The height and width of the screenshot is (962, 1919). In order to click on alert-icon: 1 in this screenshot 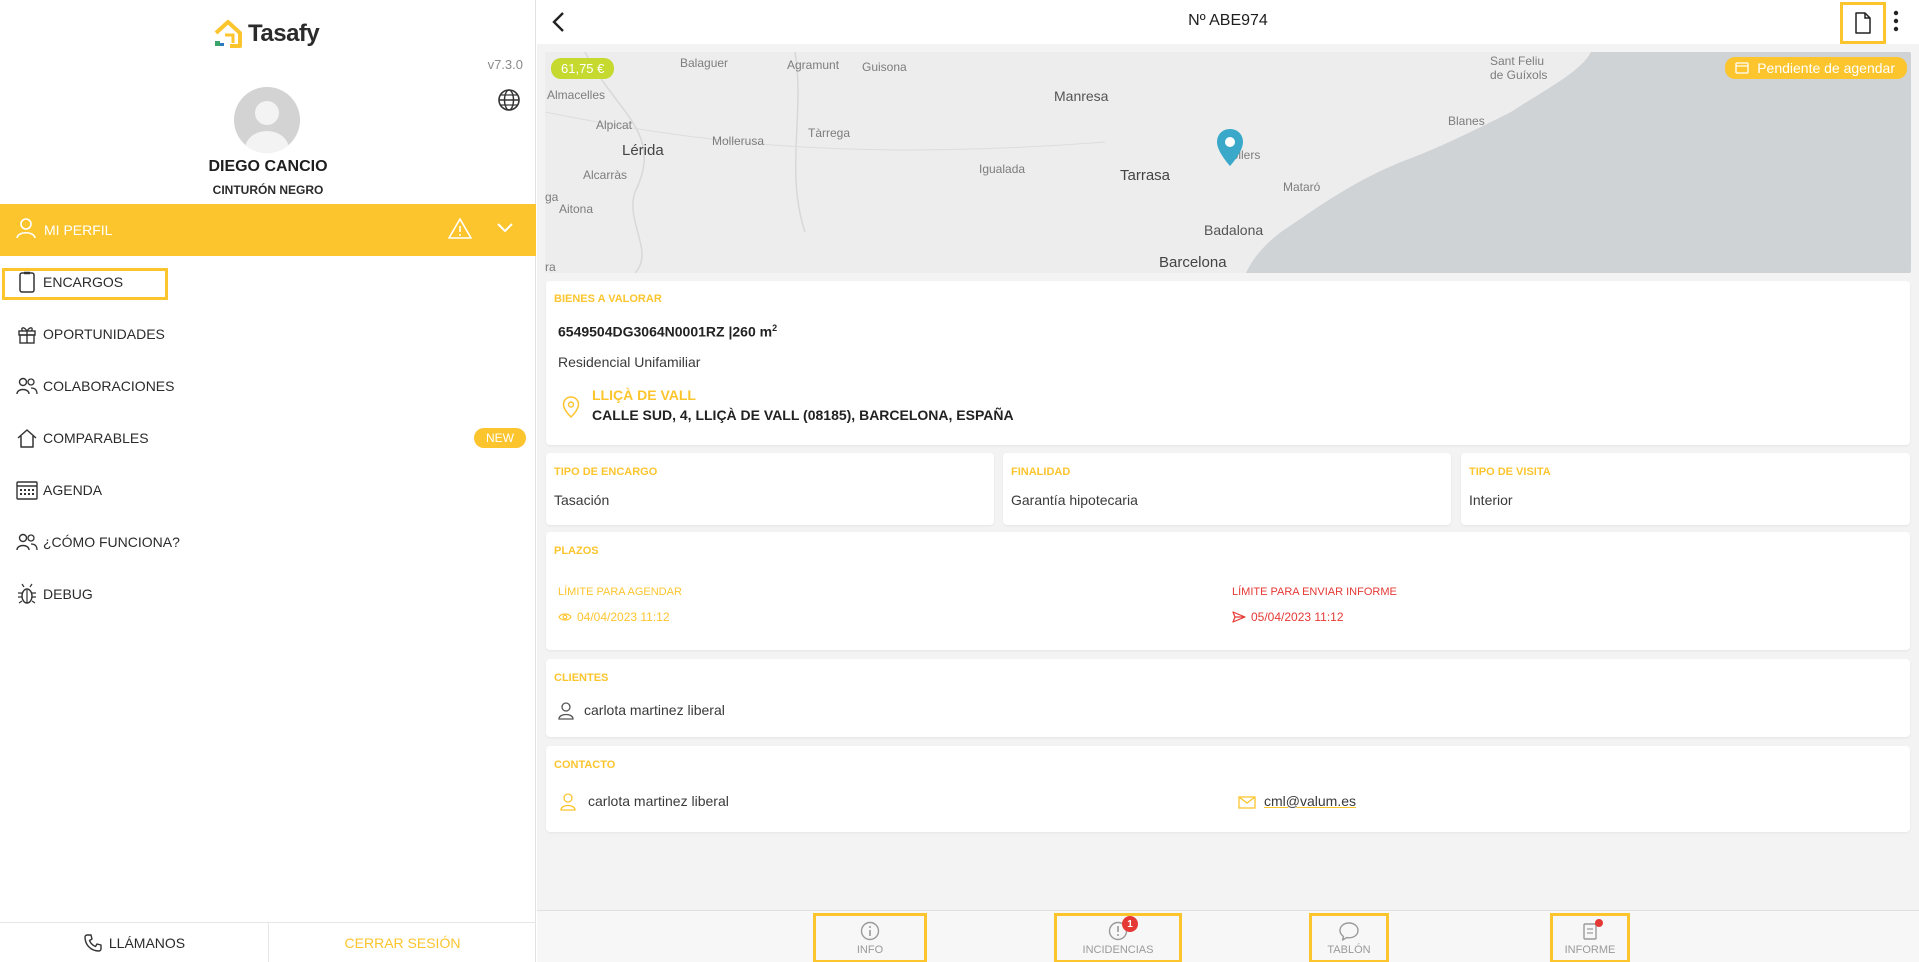, I will do `click(1123, 929)`.